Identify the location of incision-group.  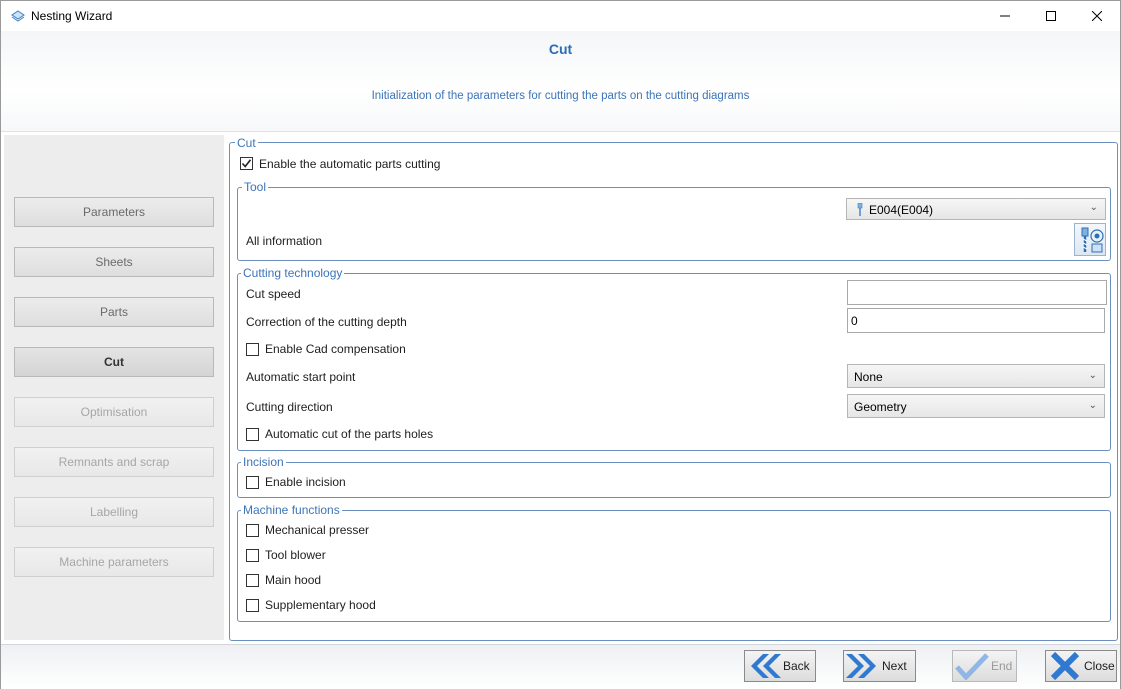
(674, 480).